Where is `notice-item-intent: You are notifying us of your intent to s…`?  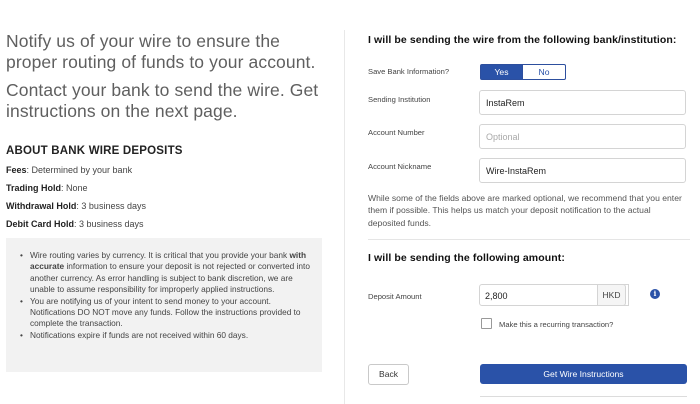
notice-item-intent: You are notifying us of your intent to s… is located at coordinates (166, 313).